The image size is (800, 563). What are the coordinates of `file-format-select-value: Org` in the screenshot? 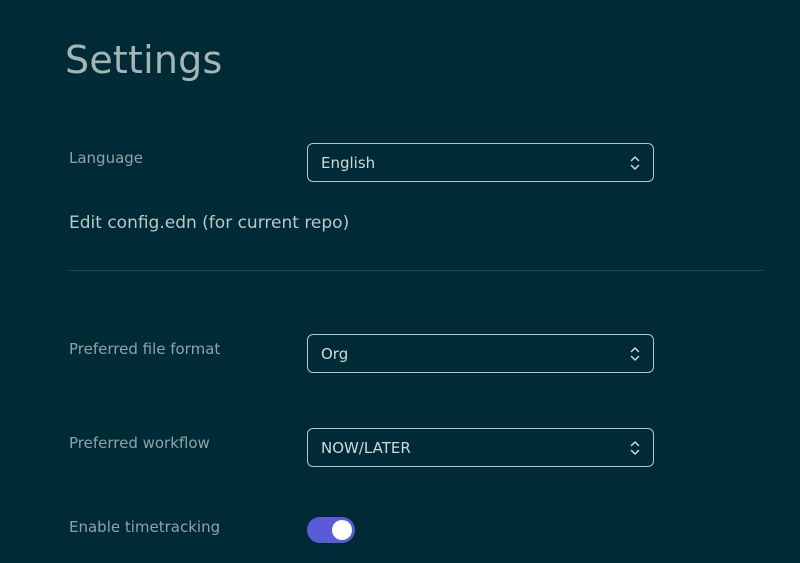 It's located at (335, 353).